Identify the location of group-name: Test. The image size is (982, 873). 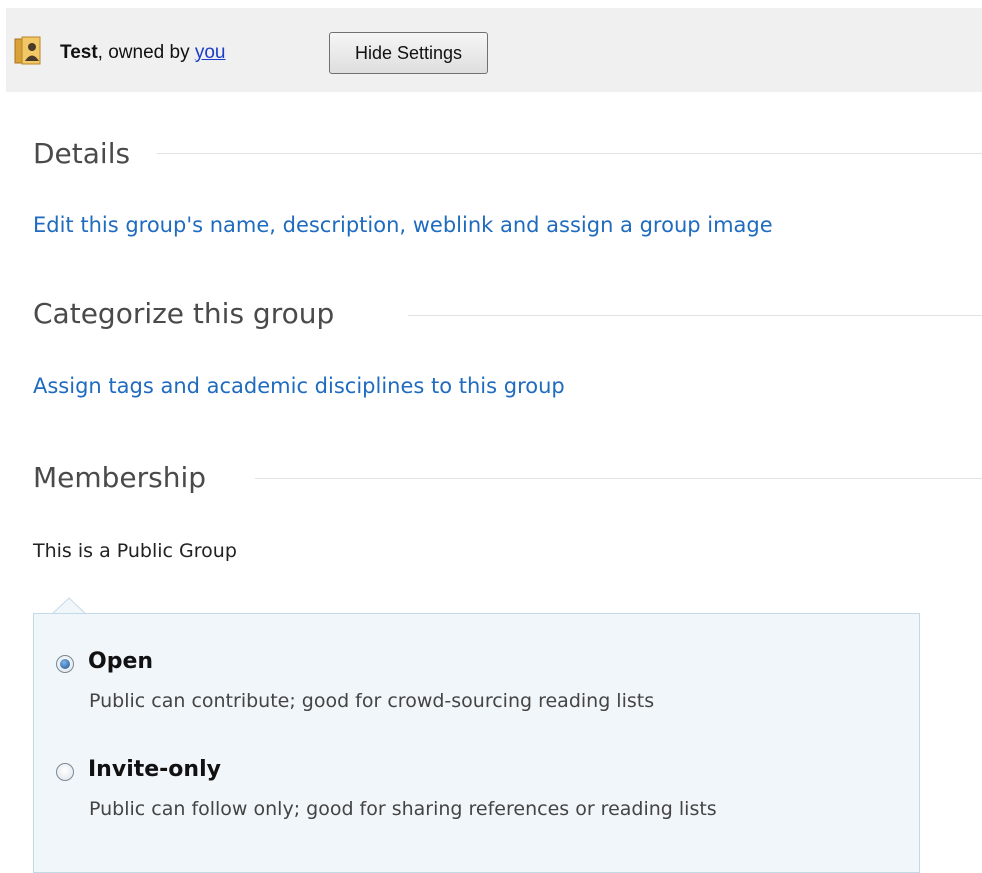
(79, 52).